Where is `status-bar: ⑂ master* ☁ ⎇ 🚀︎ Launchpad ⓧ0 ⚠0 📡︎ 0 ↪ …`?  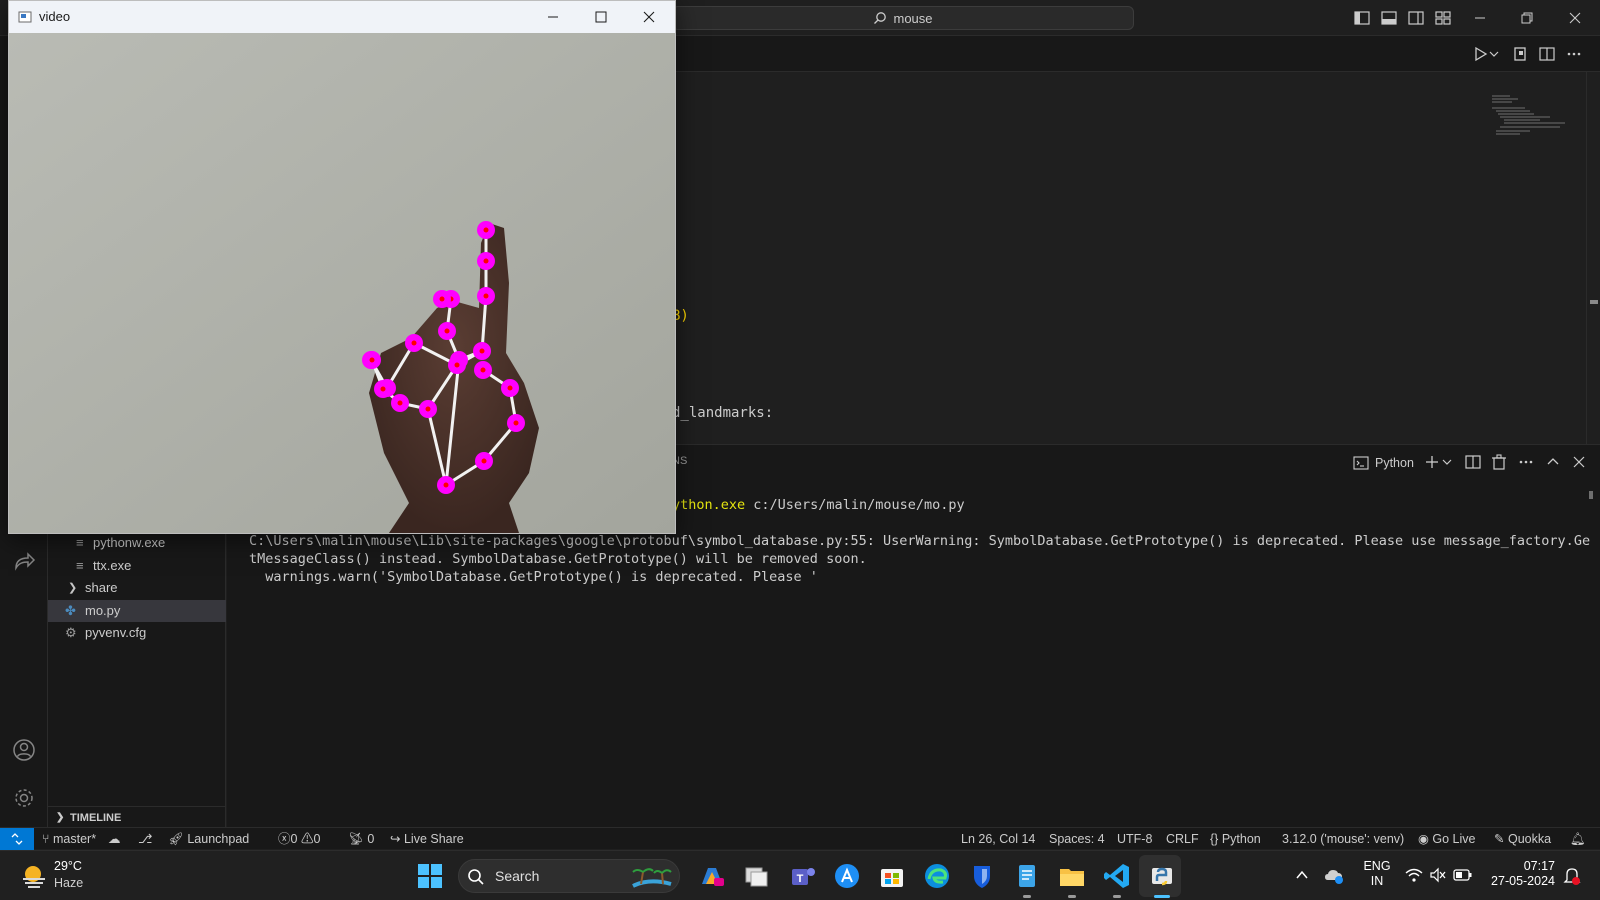
status-bar: ⑂ master* ☁ ⎇ 🚀︎ Launchpad ⓧ0 ⚠0 📡︎ 0 ↪ … is located at coordinates (800, 838).